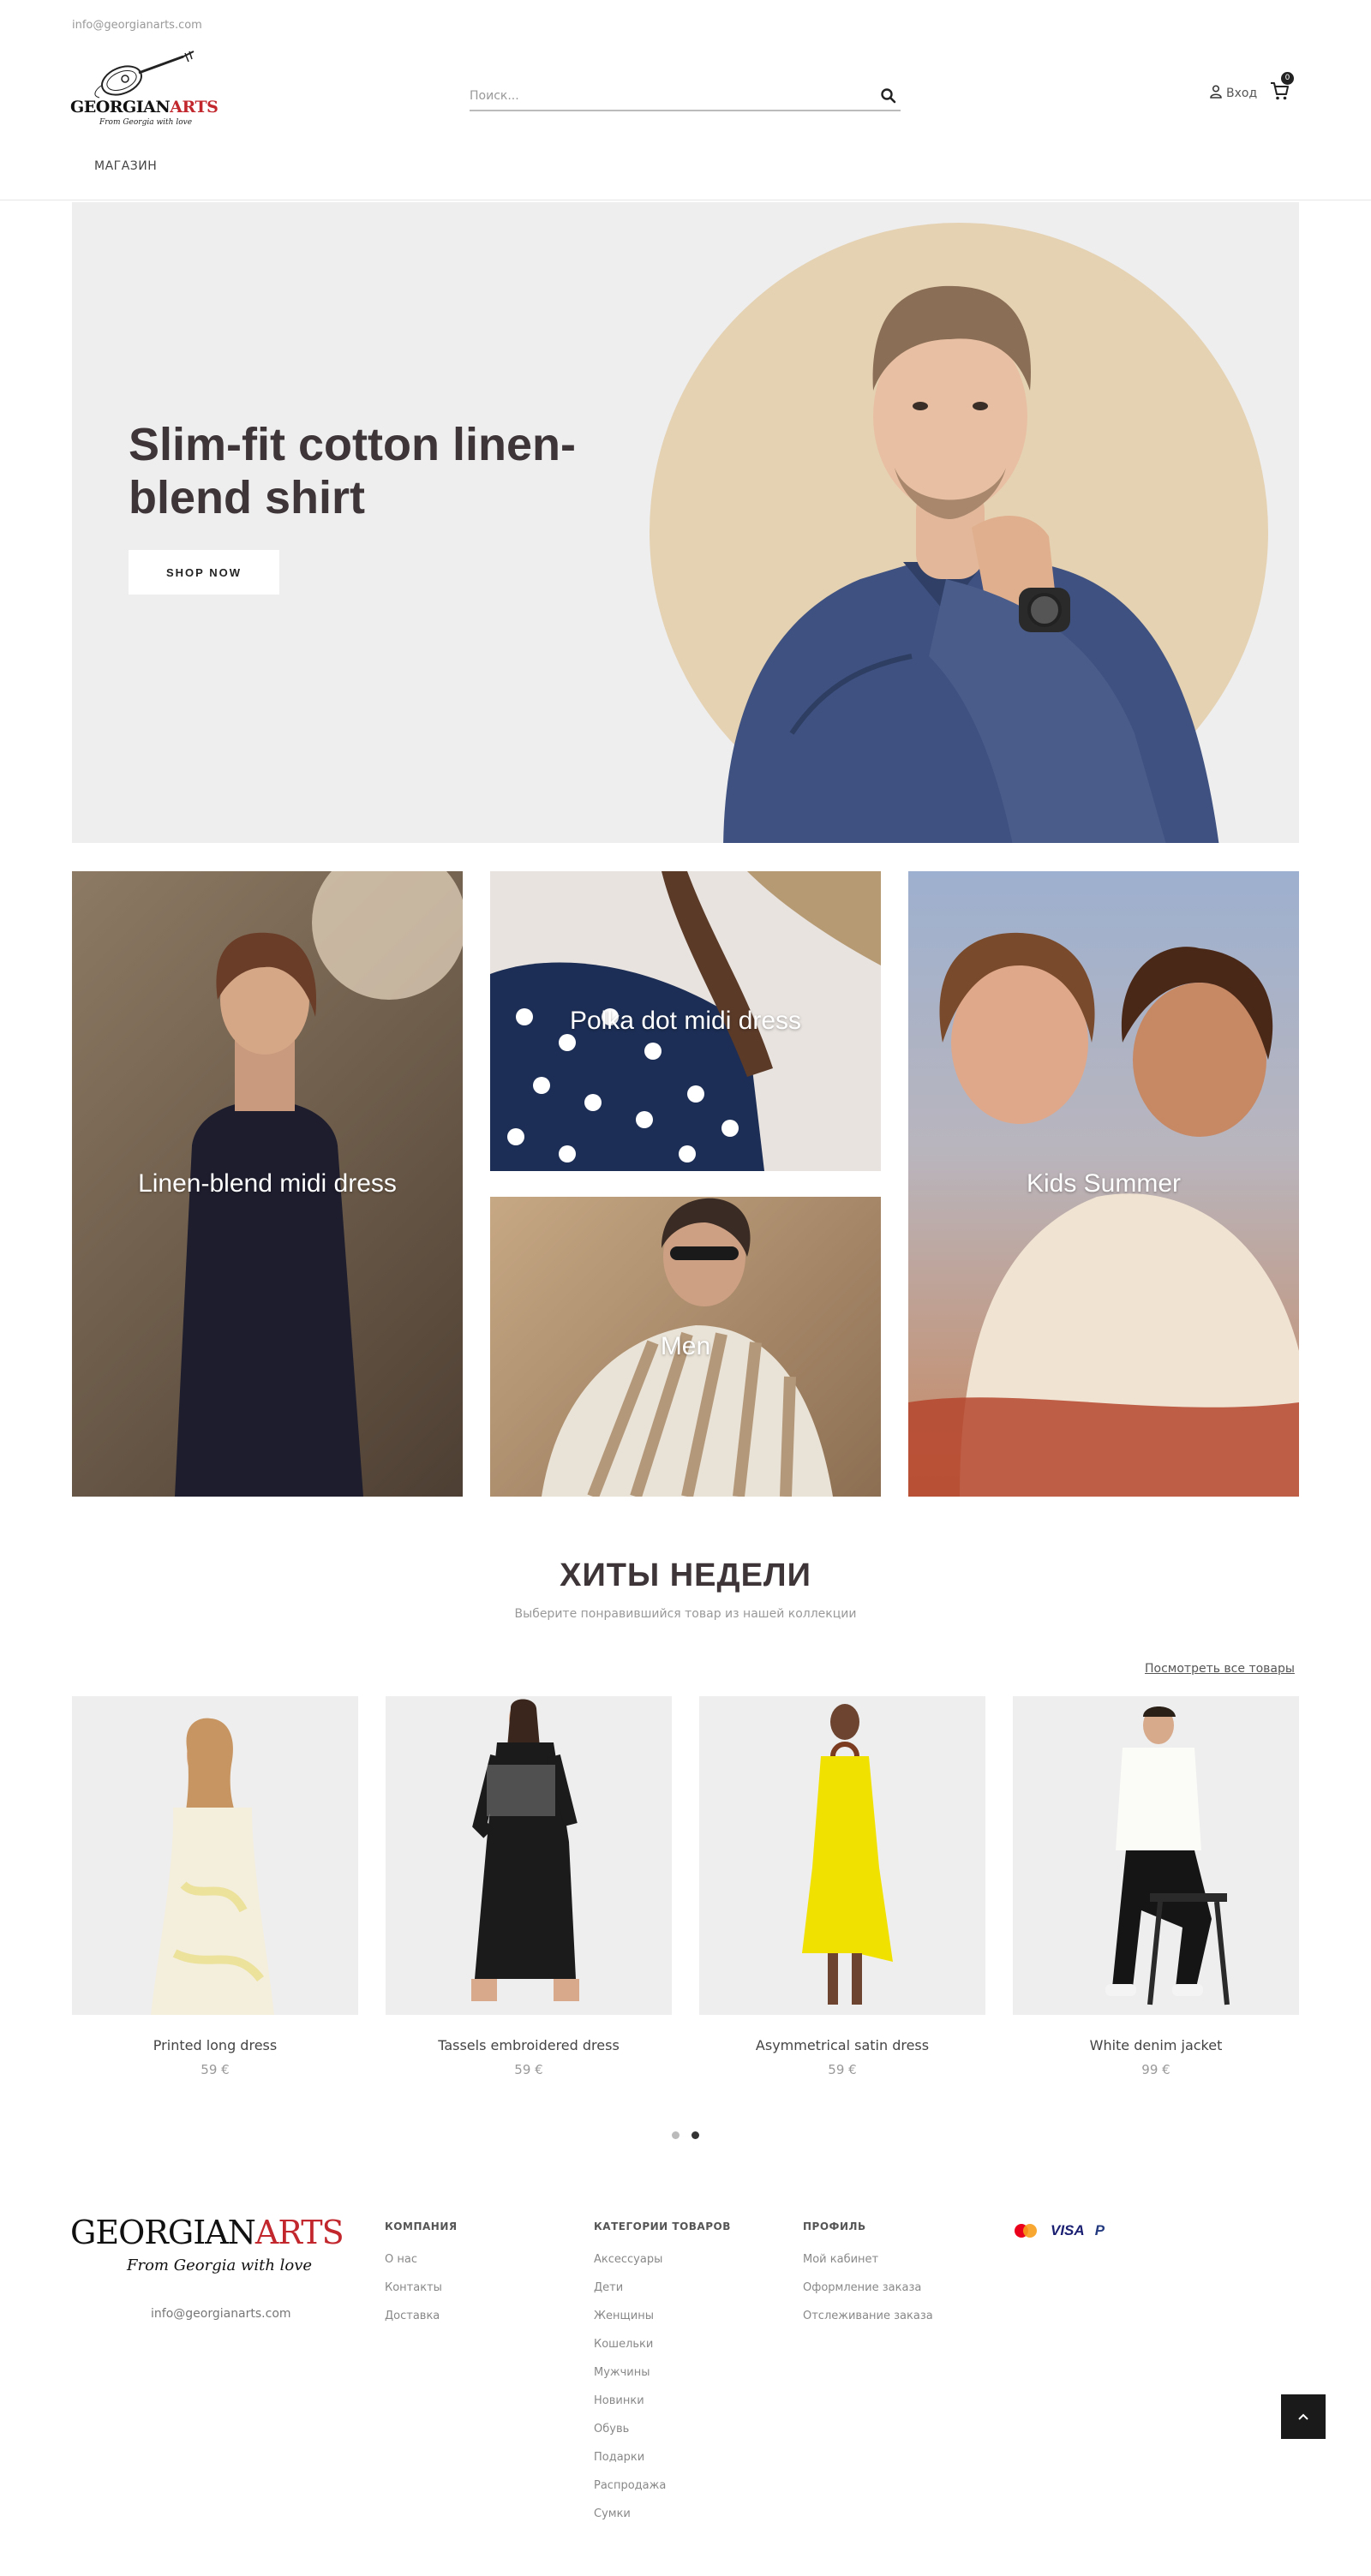 This screenshot has width=1371, height=2576. I want to click on footer-link-gifts: Подарки, so click(662, 2458).